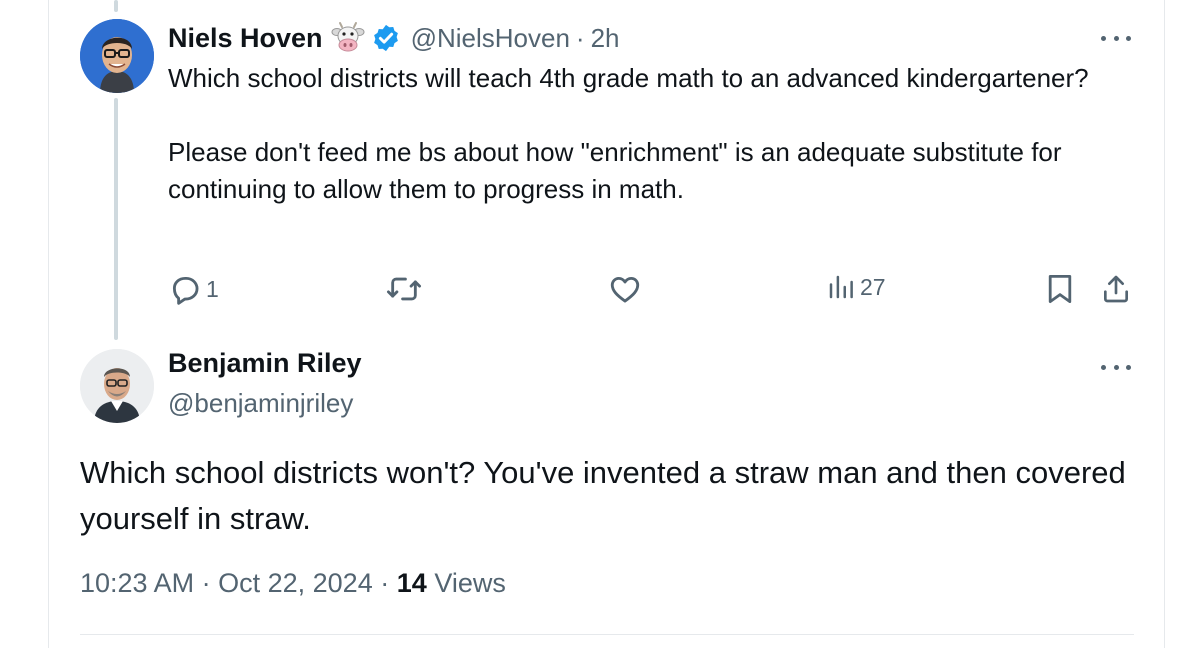 This screenshot has width=1200, height=648. Describe the element at coordinates (185, 290) in the screenshot. I see `reply-icon` at that location.